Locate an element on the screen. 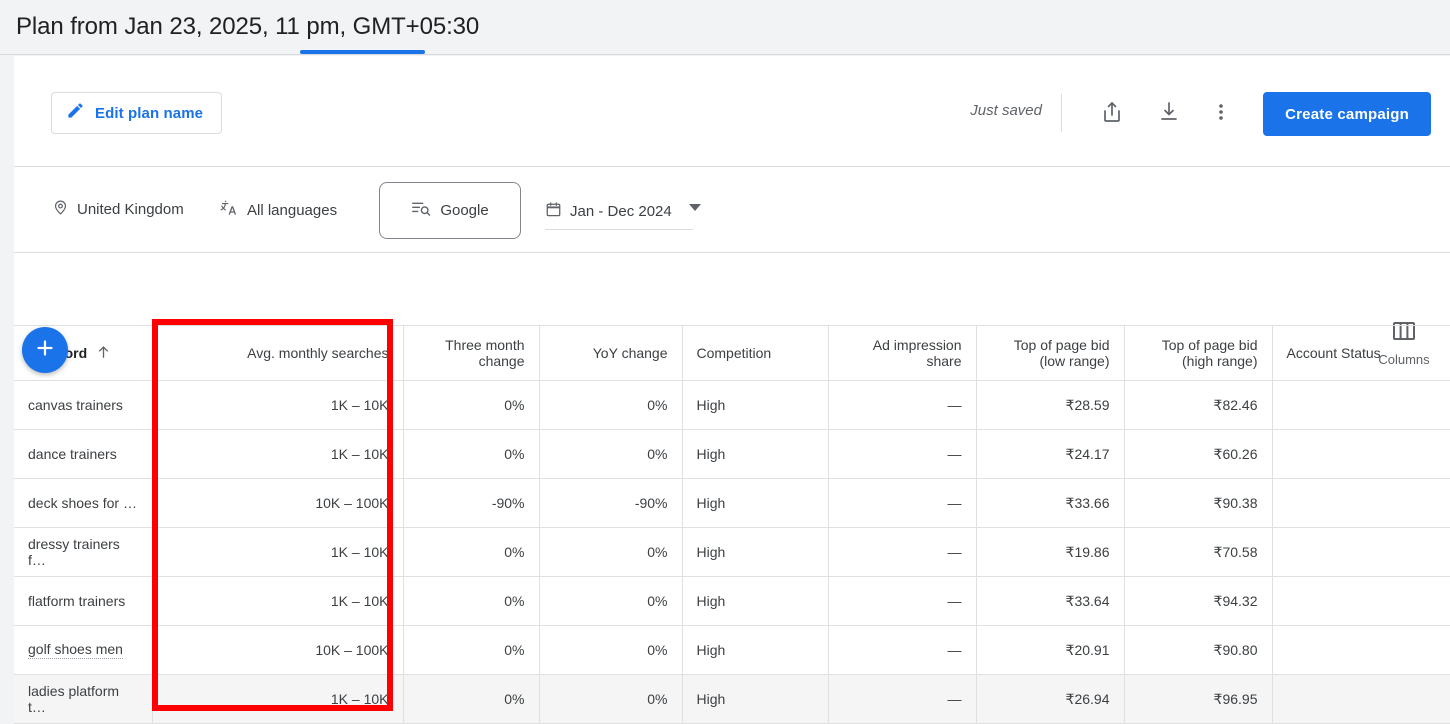 The image size is (1450, 724). cell-top-of-page-bid-high: ₹60.26 is located at coordinates (1198, 454).